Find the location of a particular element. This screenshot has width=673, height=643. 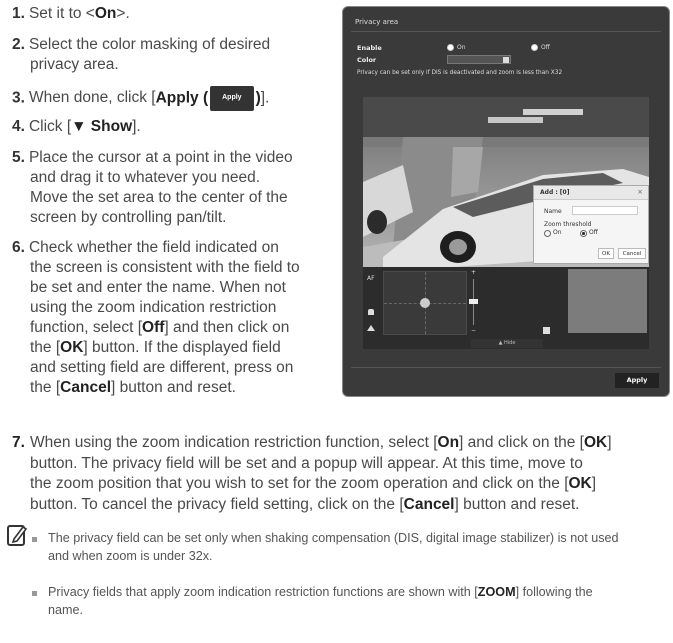

panel-title: Privacy area is located at coordinates (377, 22).